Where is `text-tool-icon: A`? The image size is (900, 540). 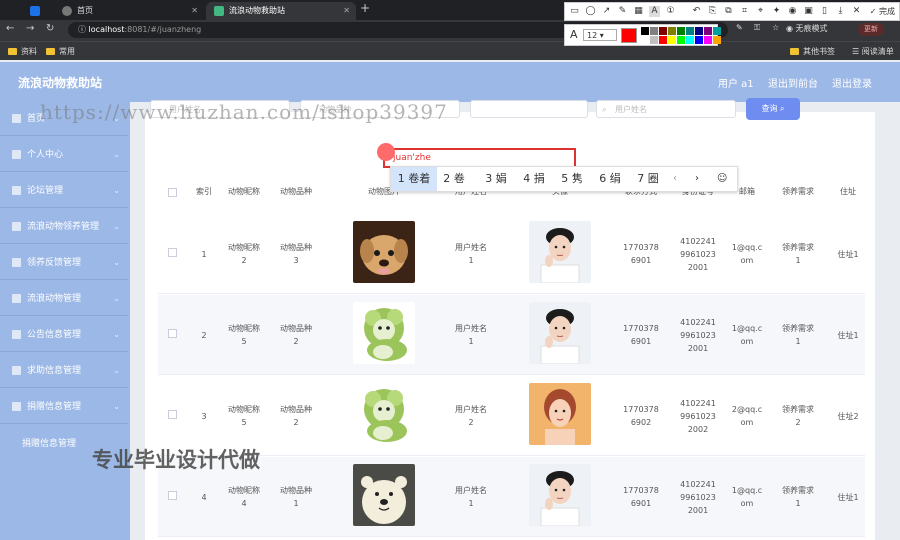 text-tool-icon: A is located at coordinates (654, 11).